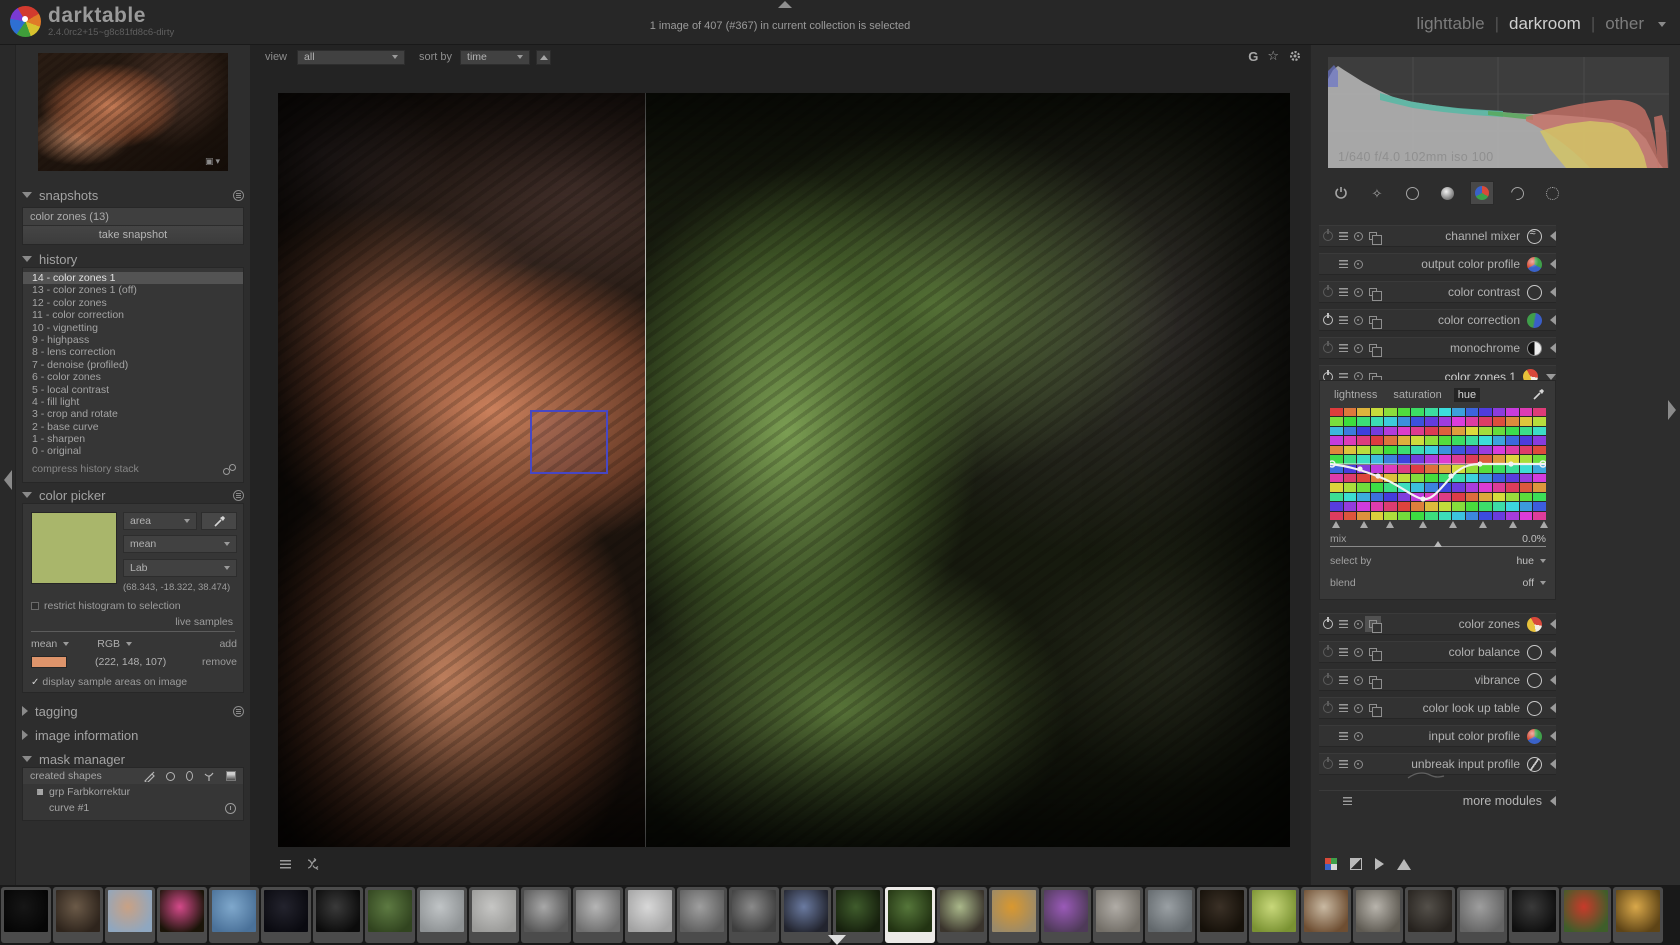 The image size is (1680, 945). What do you see at coordinates (231, 776) in the screenshot?
I see `draw-gradient-icon` at bounding box center [231, 776].